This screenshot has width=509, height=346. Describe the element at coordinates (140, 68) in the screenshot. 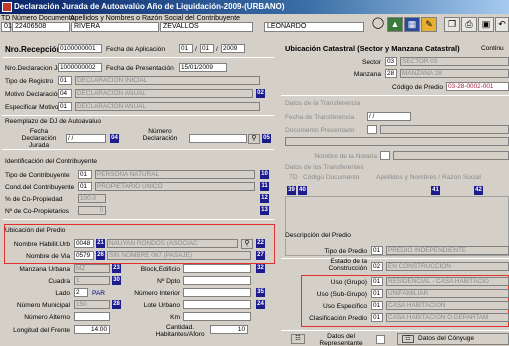

I see `presentacion-label: Fecha de Presentación` at that location.